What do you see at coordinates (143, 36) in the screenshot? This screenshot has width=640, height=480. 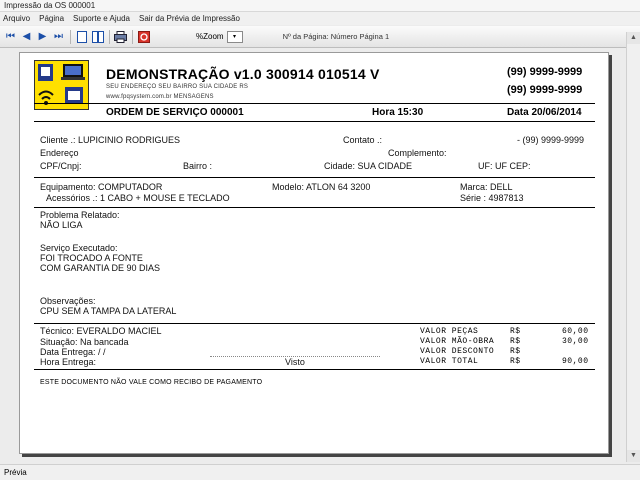 I see `close-preview-icon` at bounding box center [143, 36].